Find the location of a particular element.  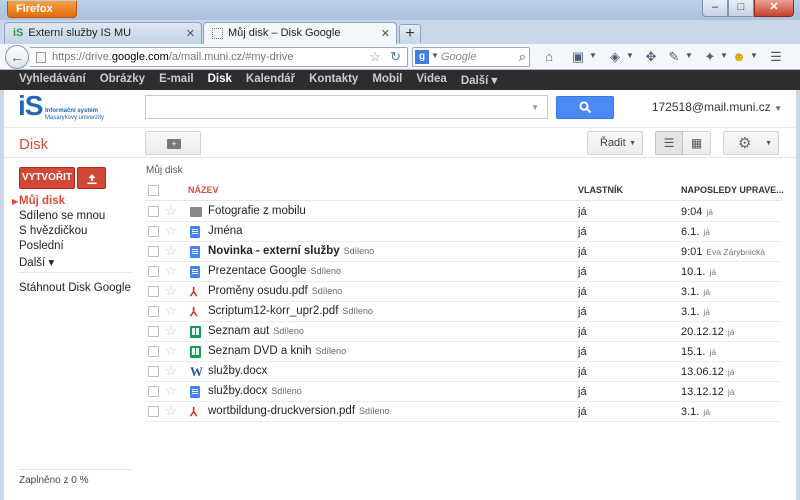

gbar-item: Kalendář is located at coordinates (270, 80).